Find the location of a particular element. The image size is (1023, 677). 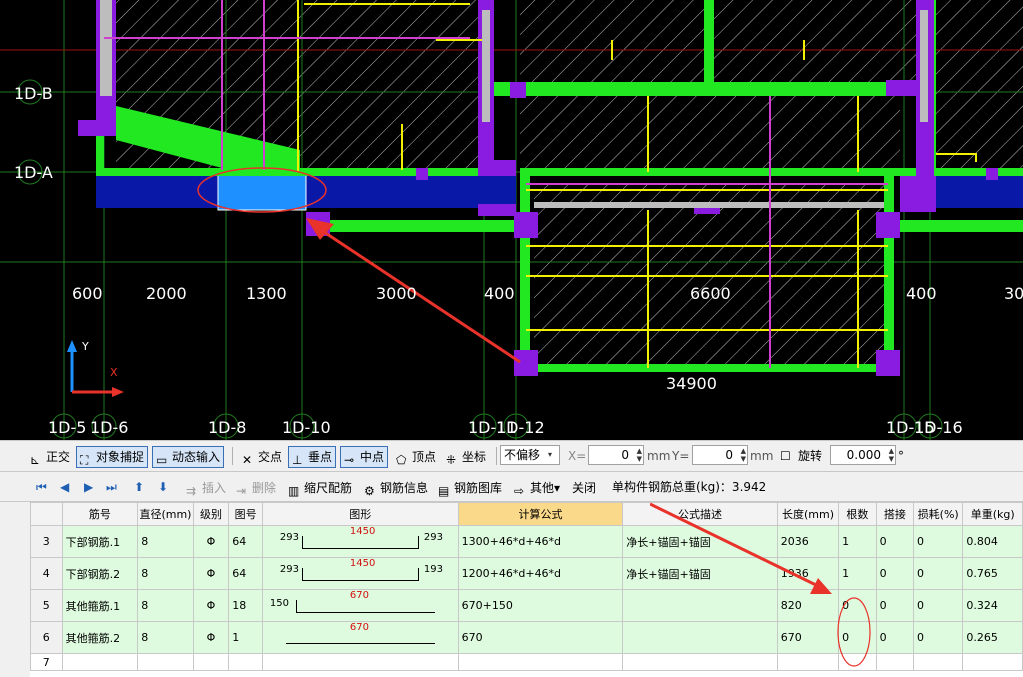

cell-weight: 0.265 is located at coordinates (992, 637).